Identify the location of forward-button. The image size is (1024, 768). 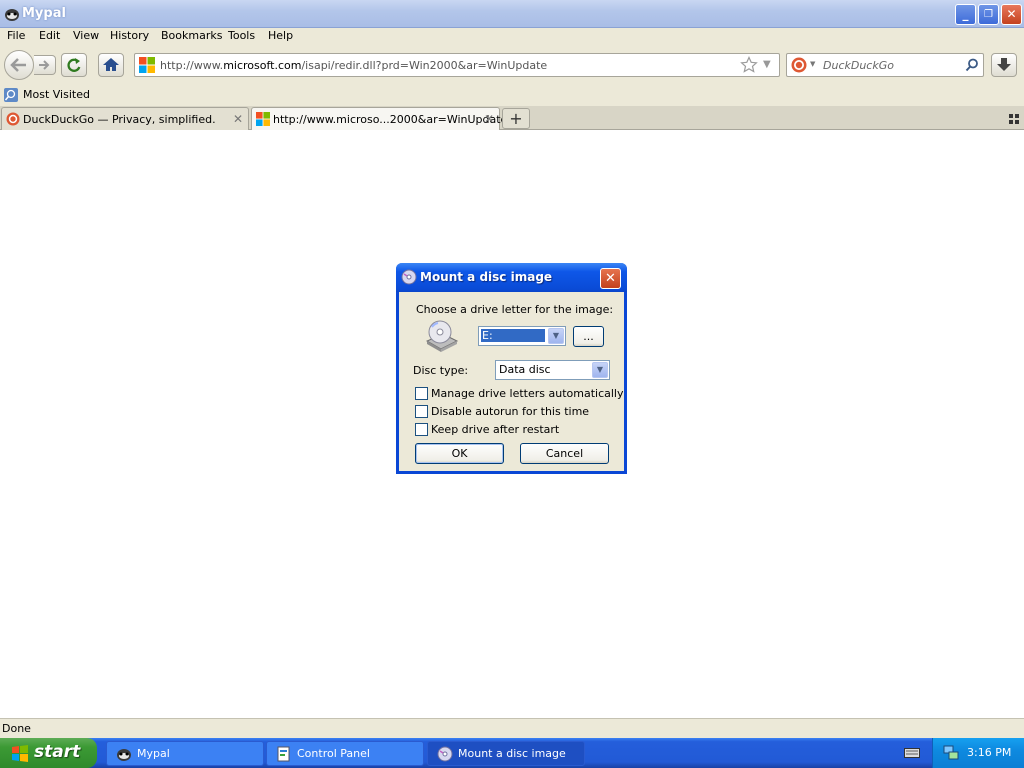
(45, 65).